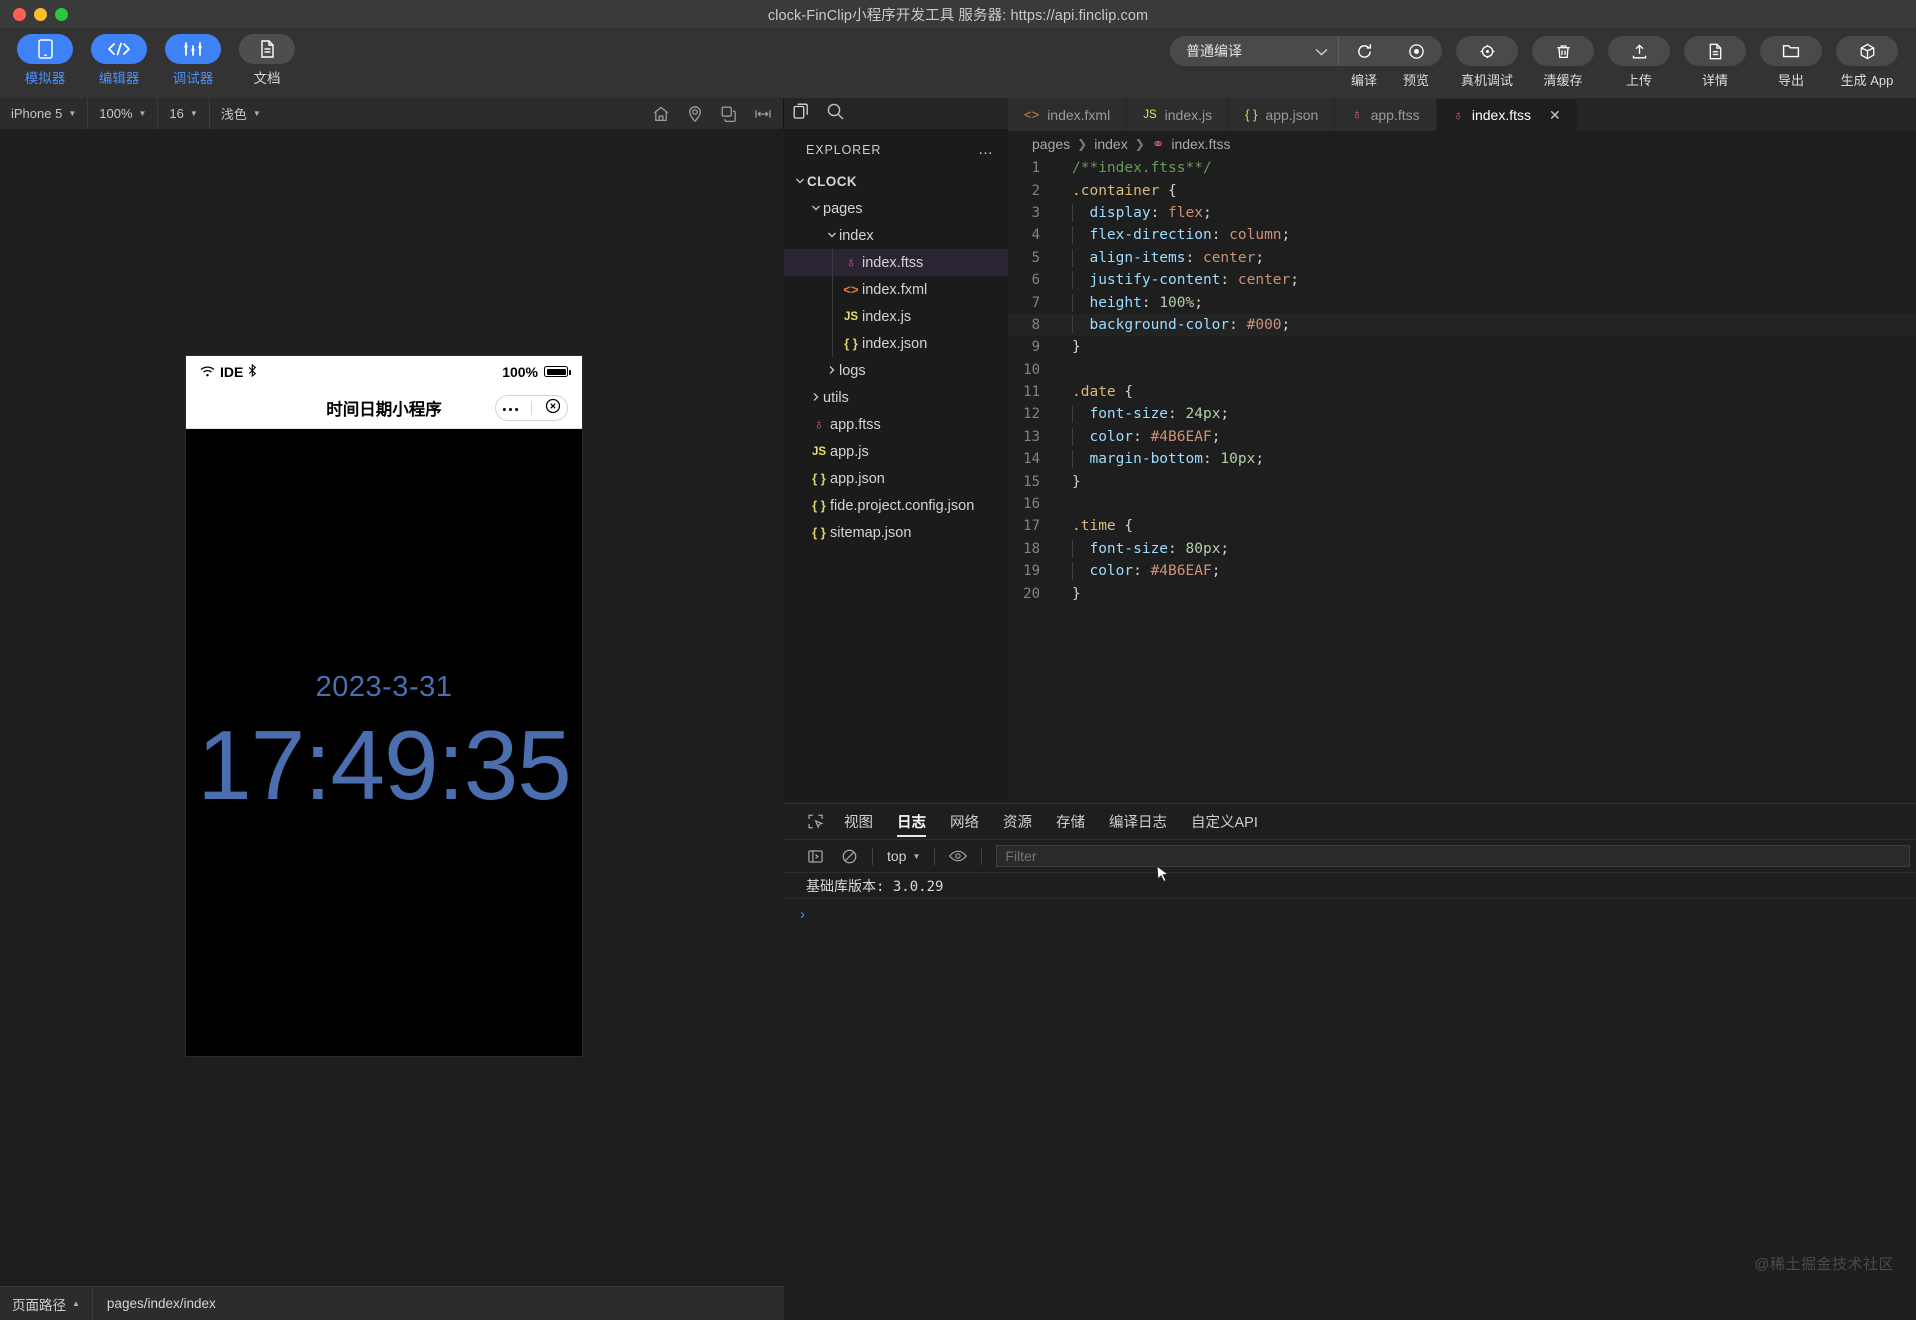 This screenshot has width=1916, height=1320. What do you see at coordinates (1462, 459) in the screenshot?
I see `code-line: 14 margin-bottom: 10px;` at bounding box center [1462, 459].